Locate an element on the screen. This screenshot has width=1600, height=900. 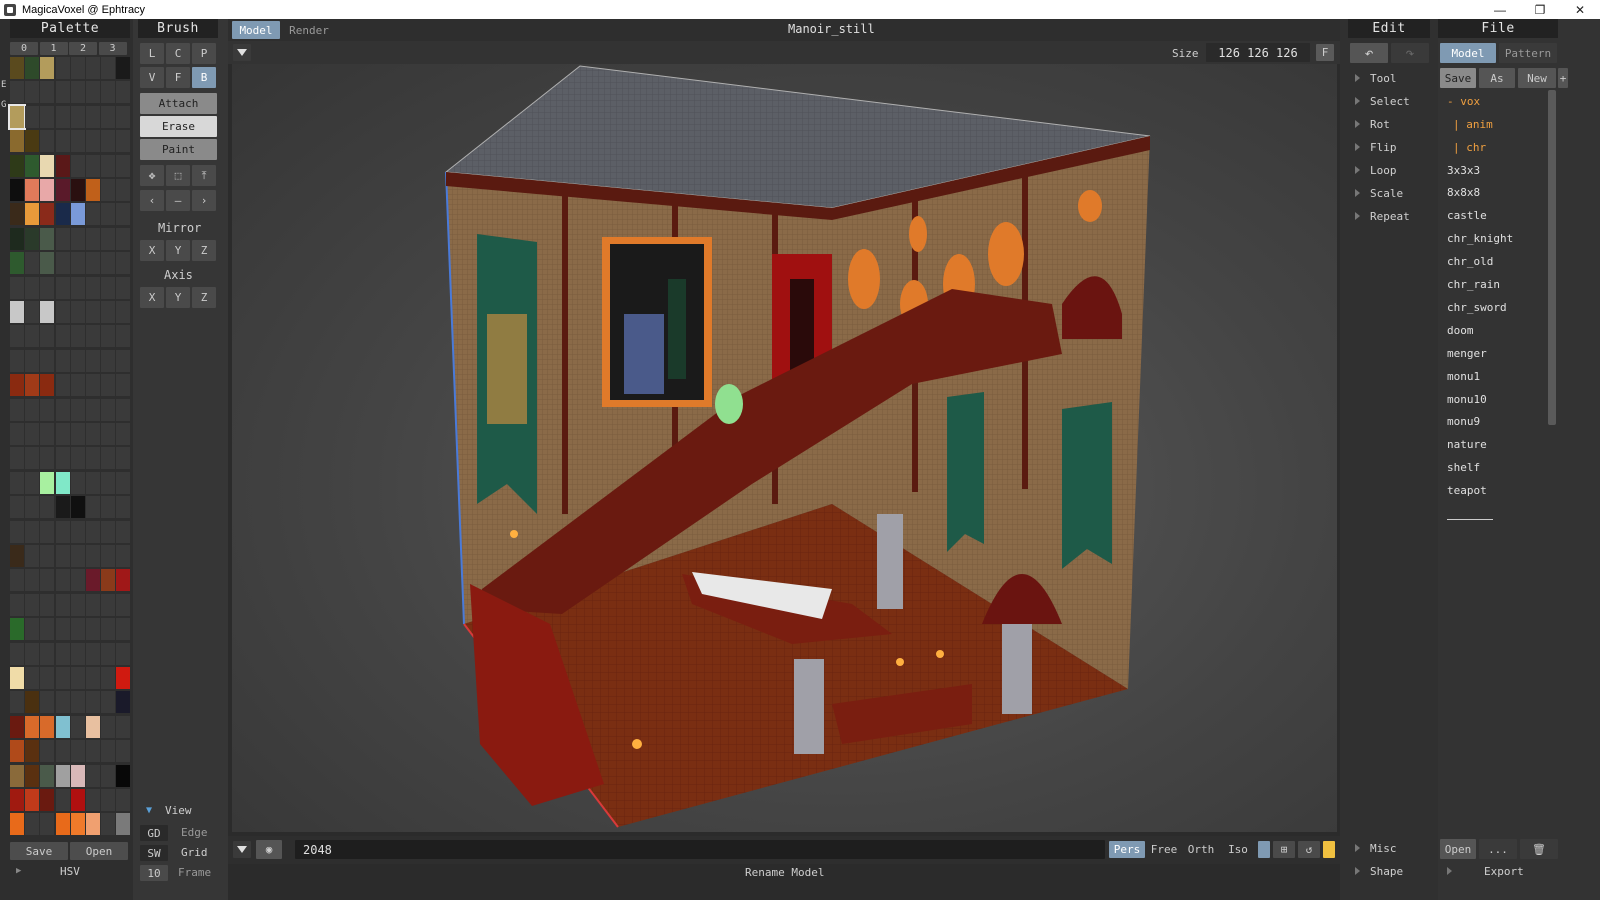
axis-z-button: Z is located at coordinates (204, 297).